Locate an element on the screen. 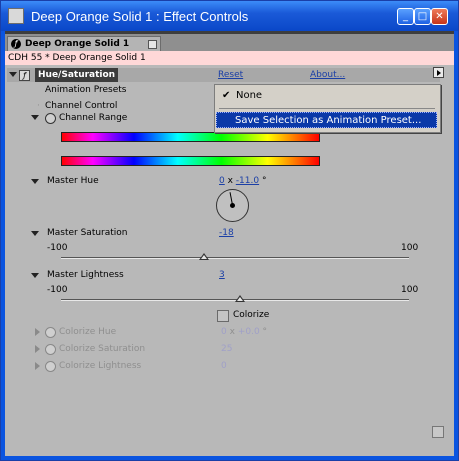 The height and width of the screenshot is (461, 459). app-icon is located at coordinates (16, 16).